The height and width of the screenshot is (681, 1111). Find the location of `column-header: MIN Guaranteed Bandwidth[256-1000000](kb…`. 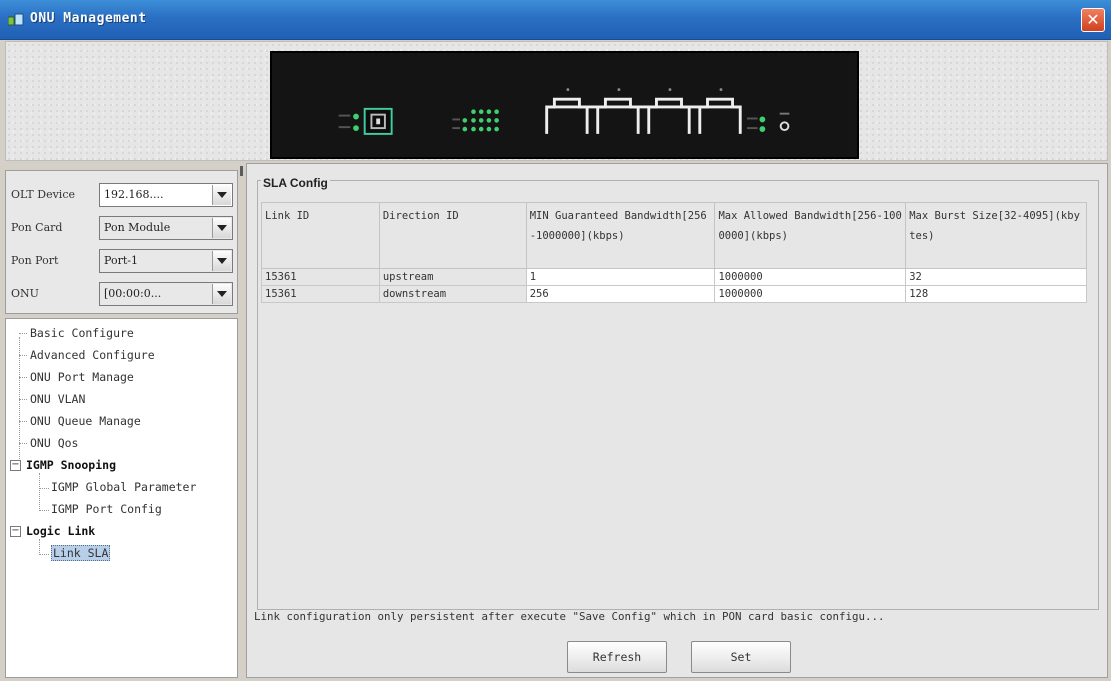

column-header: MIN Guaranteed Bandwidth[256-1000000](kb… is located at coordinates (620, 235).